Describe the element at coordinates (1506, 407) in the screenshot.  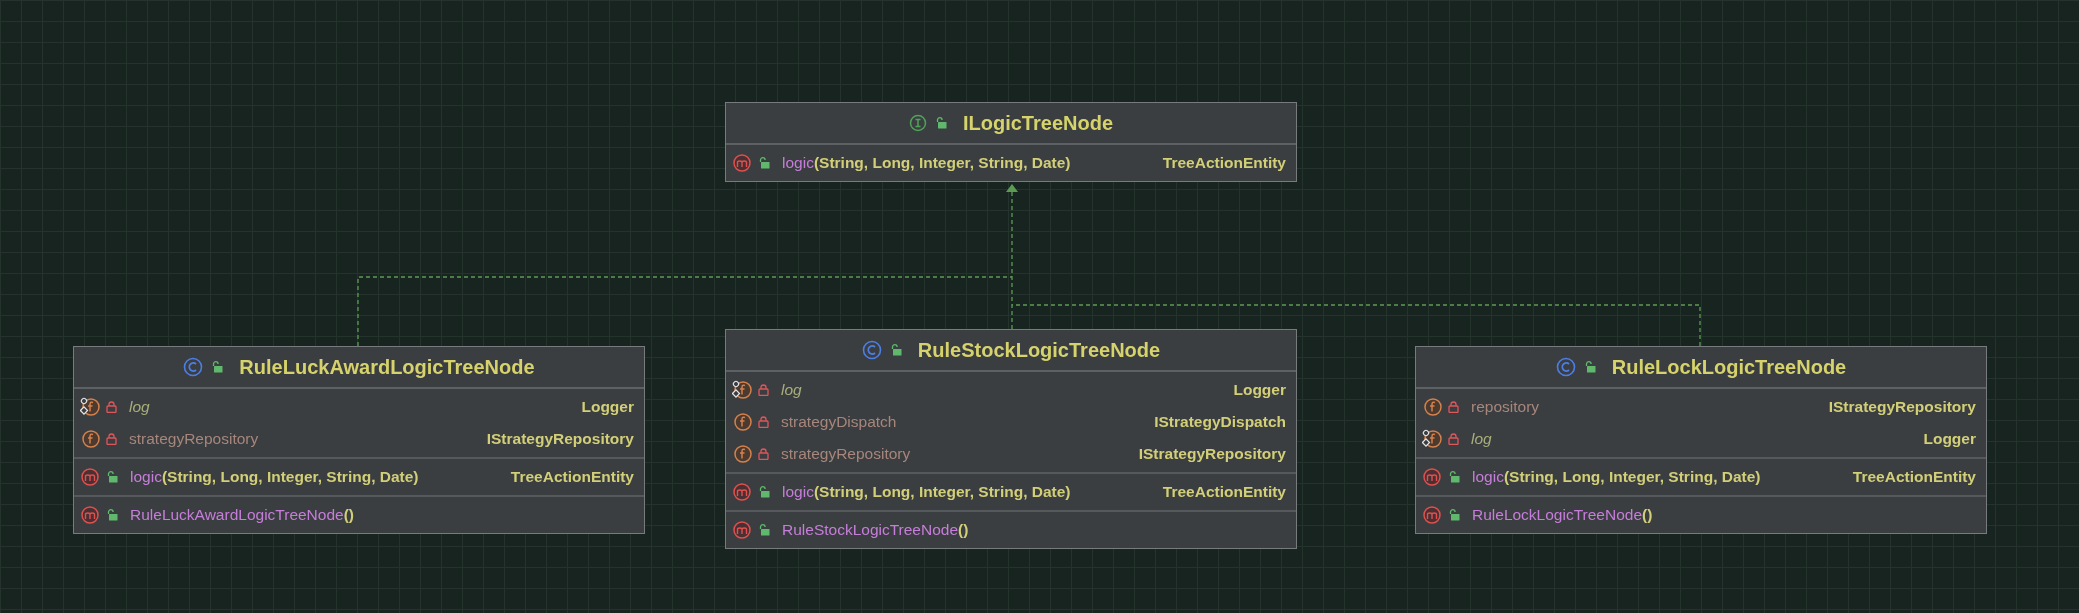
I see `field-name: repository` at that location.